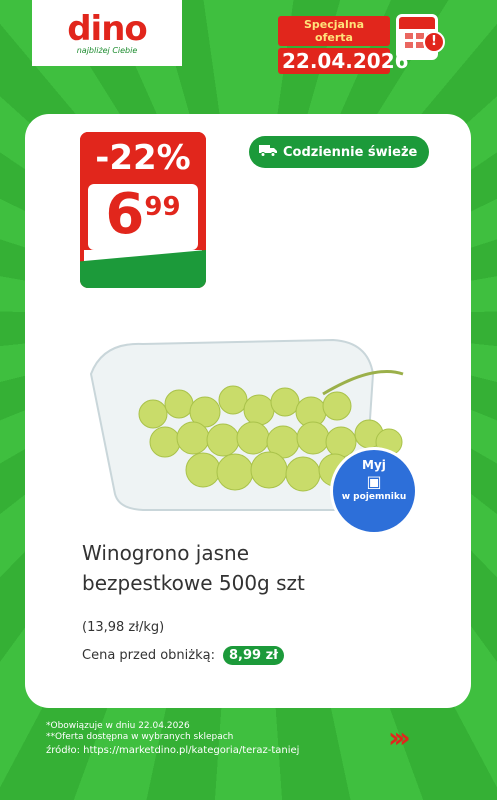 This screenshot has width=497, height=800. Describe the element at coordinates (125, 214) in the screenshot. I see `price-integer: 6` at that location.